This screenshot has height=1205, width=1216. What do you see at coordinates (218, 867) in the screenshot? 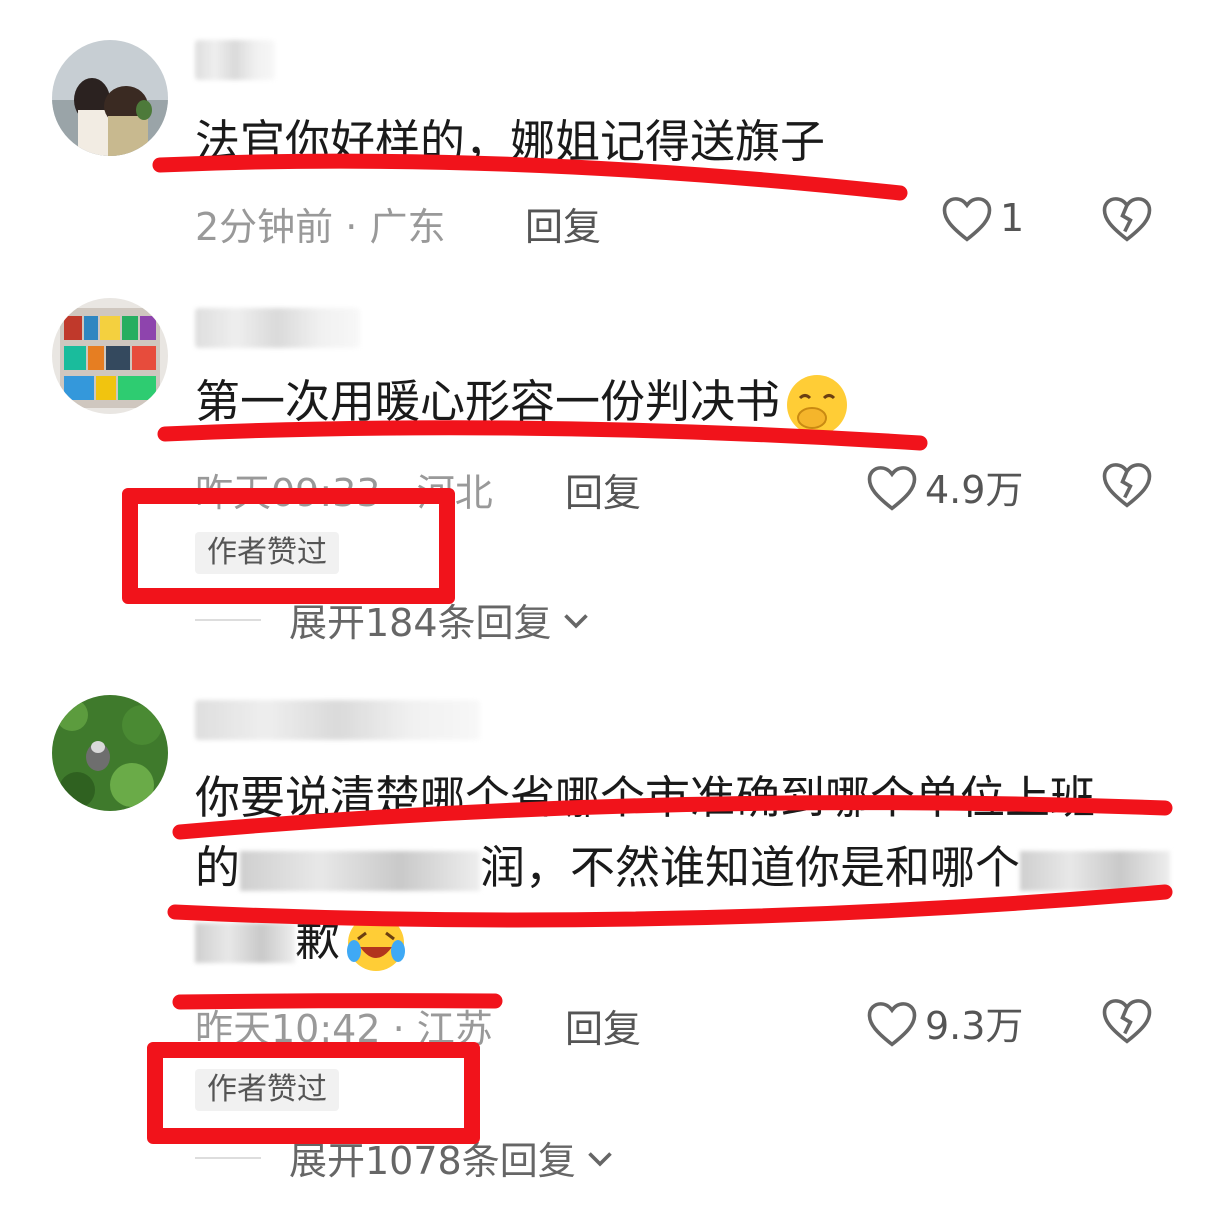
I see `text-fragment: 的` at bounding box center [218, 867].